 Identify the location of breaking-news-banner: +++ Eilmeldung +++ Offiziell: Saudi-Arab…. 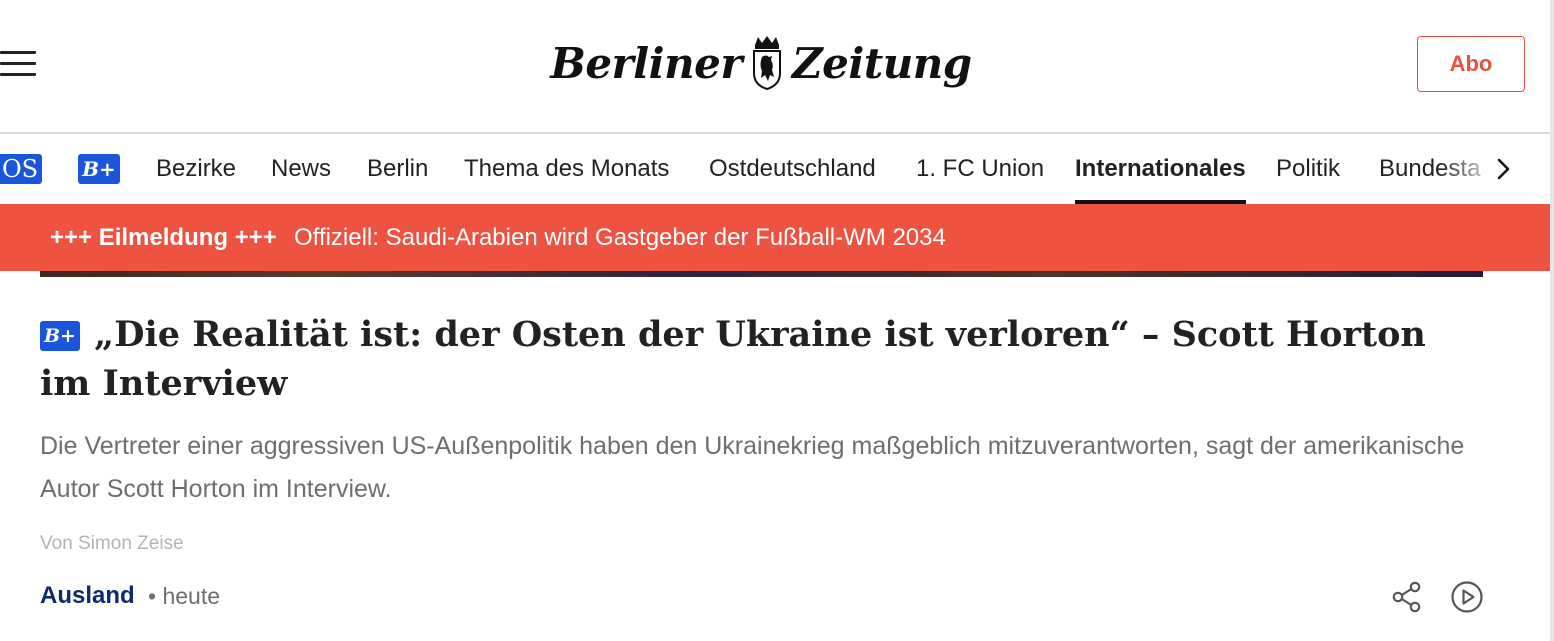
(775, 237).